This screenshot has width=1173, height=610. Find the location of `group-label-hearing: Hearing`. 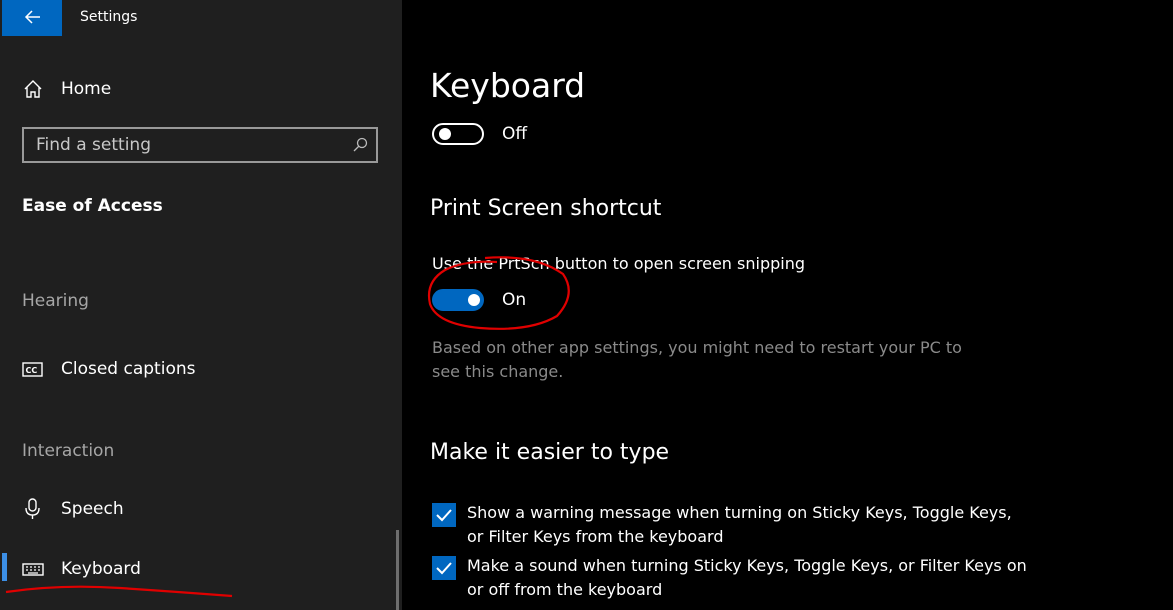

group-label-hearing: Hearing is located at coordinates (55, 301).